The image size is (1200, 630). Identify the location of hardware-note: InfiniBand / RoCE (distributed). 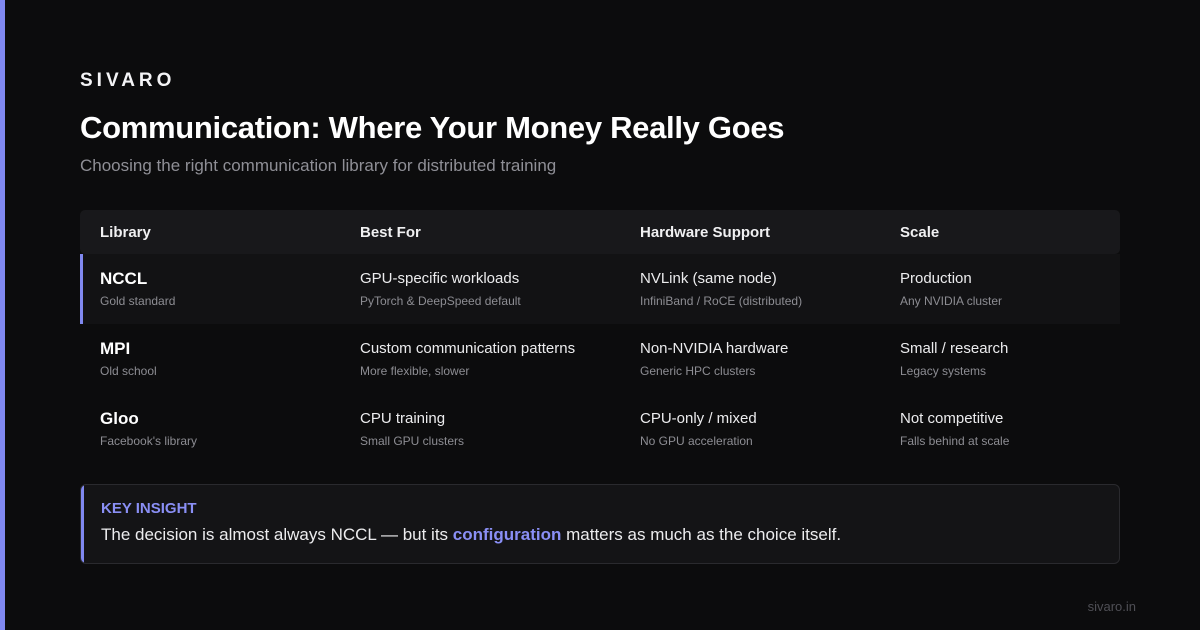
(721, 301).